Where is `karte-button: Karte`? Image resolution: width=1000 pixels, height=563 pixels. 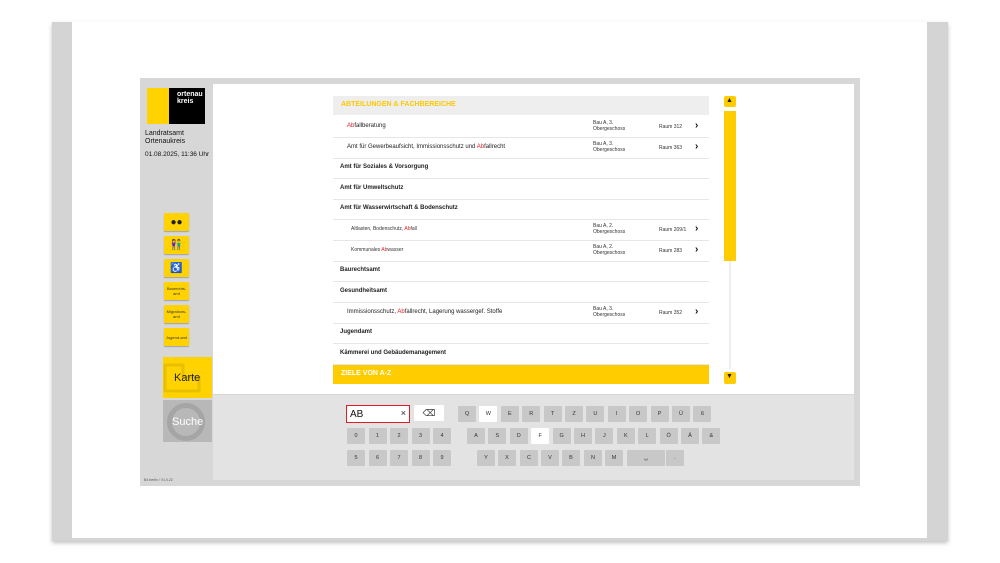
karte-button: Karte is located at coordinates (187, 377).